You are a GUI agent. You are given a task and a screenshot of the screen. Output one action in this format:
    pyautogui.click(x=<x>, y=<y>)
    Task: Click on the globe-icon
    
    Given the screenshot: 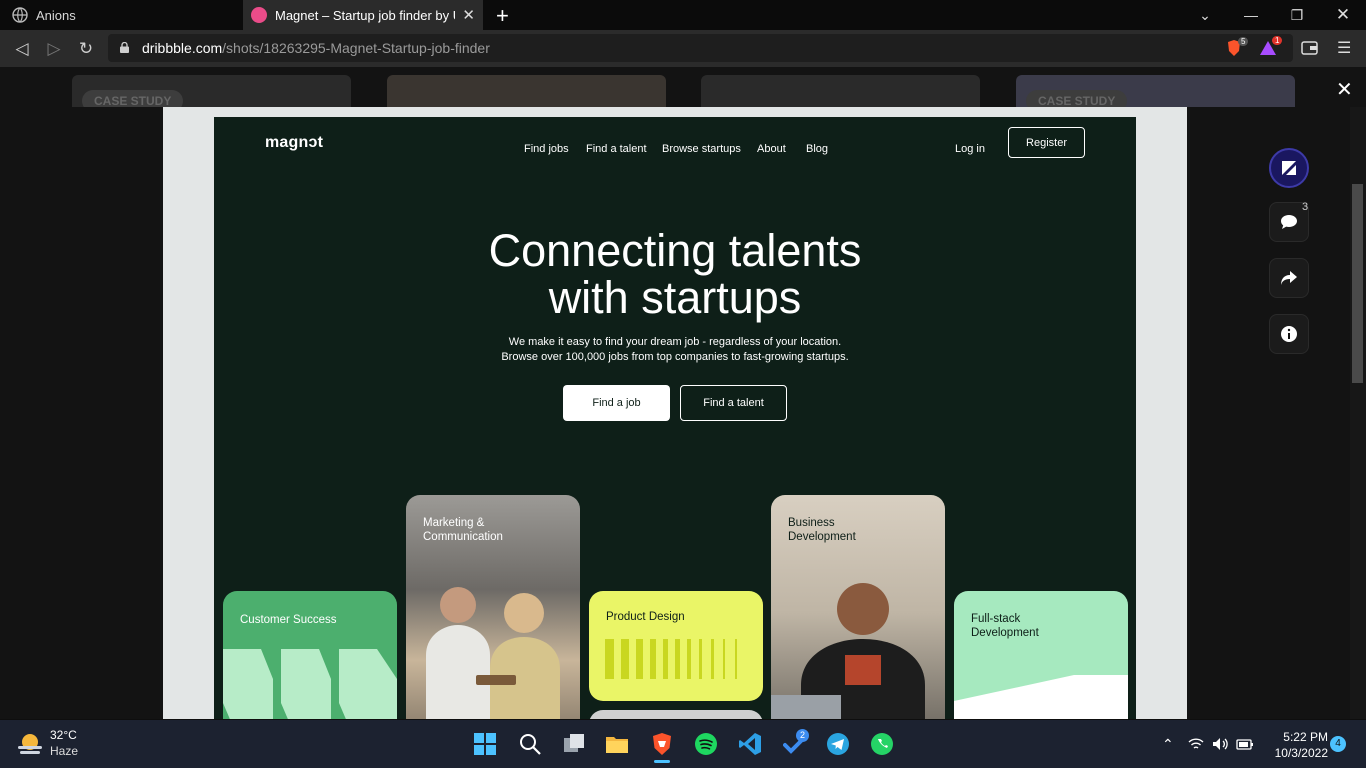 What is the action you would take?
    pyautogui.click(x=20, y=15)
    